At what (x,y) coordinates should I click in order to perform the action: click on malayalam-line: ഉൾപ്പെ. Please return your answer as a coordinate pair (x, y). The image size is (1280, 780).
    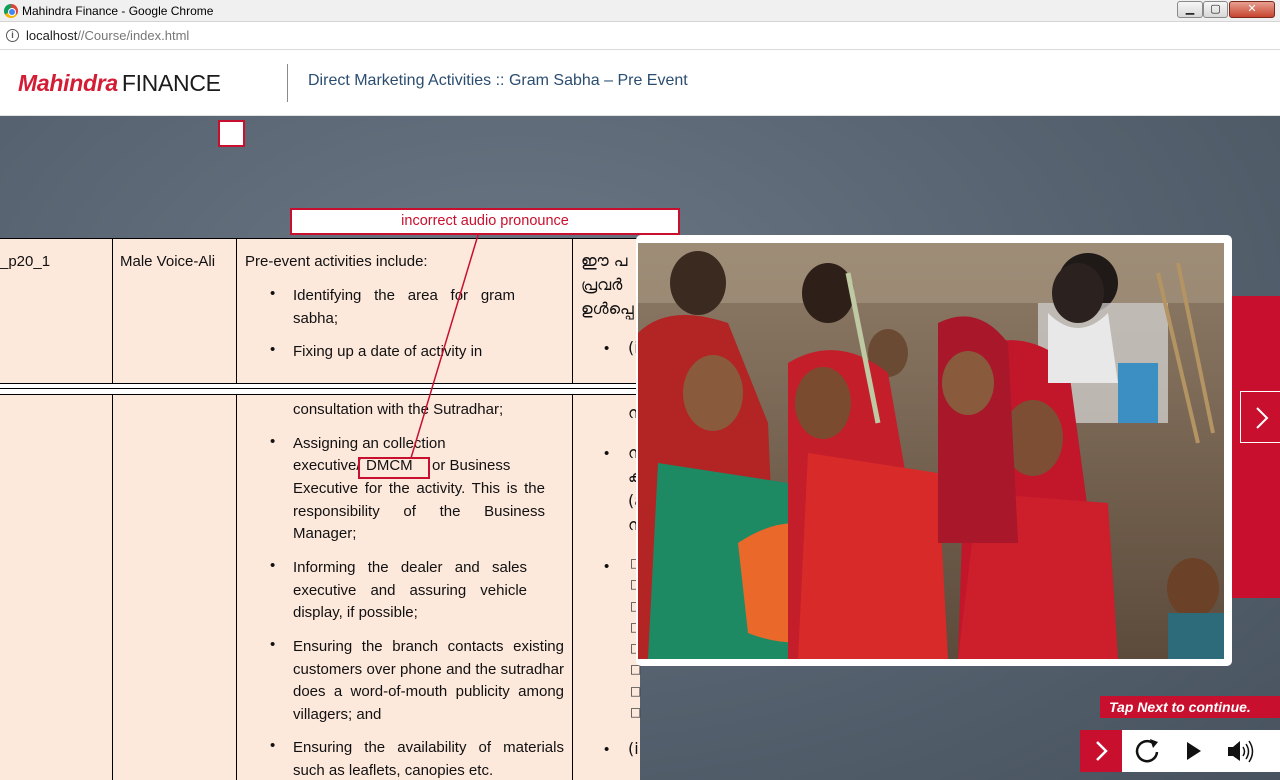
    Looking at the image, I should click on (607, 308).